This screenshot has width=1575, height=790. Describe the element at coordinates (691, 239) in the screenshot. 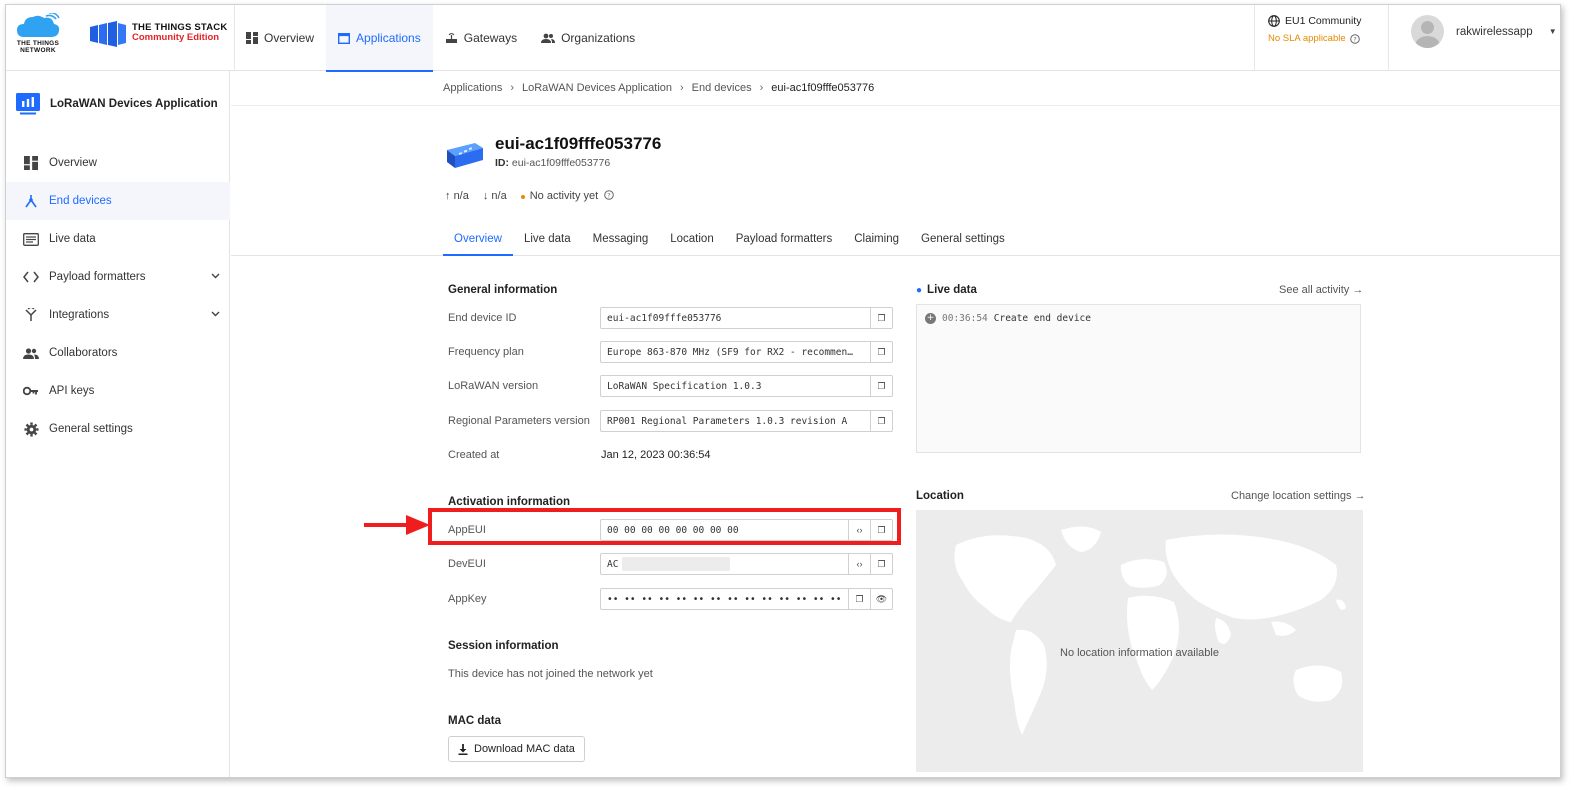

I see `tab-location: Location` at that location.